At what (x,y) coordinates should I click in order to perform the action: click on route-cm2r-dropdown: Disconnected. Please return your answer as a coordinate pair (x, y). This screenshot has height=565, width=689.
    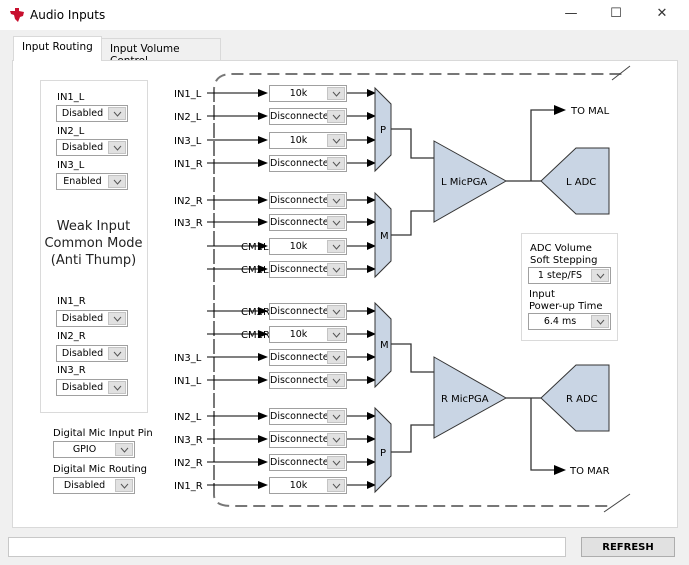
    Looking at the image, I should click on (308, 311).